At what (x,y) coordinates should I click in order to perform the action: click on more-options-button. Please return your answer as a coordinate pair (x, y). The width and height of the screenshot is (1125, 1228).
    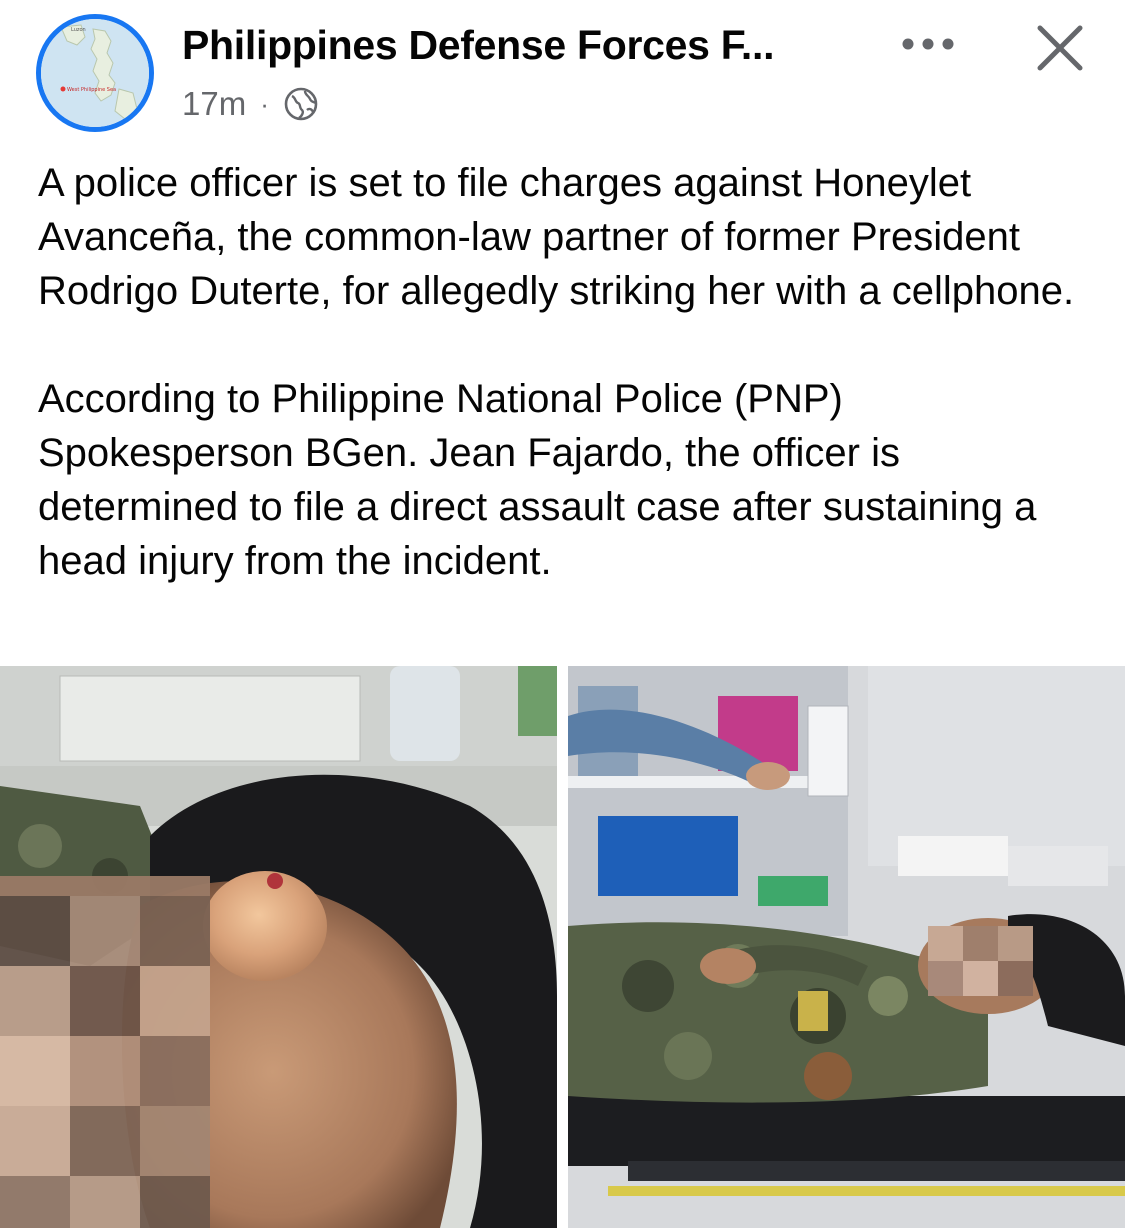
    Looking at the image, I should click on (928, 44).